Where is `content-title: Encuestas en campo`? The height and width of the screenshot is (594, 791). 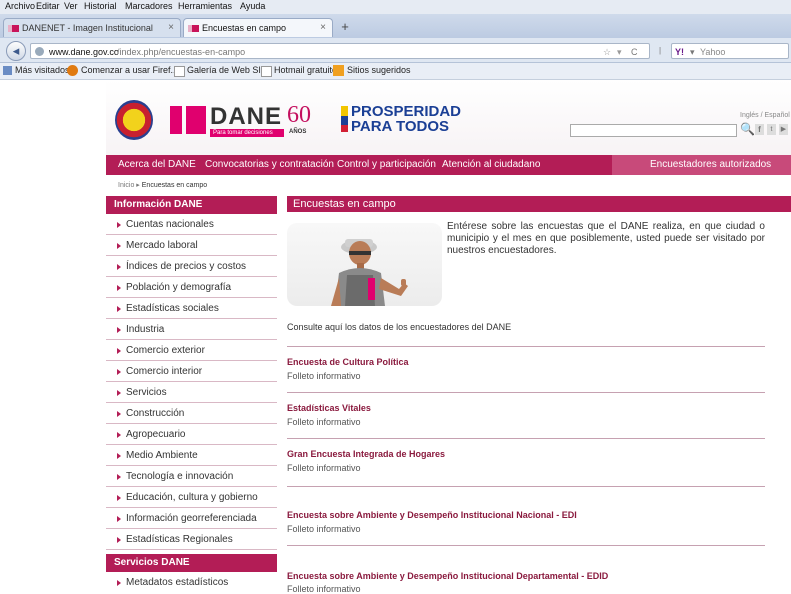
content-title: Encuestas en campo is located at coordinates (539, 204).